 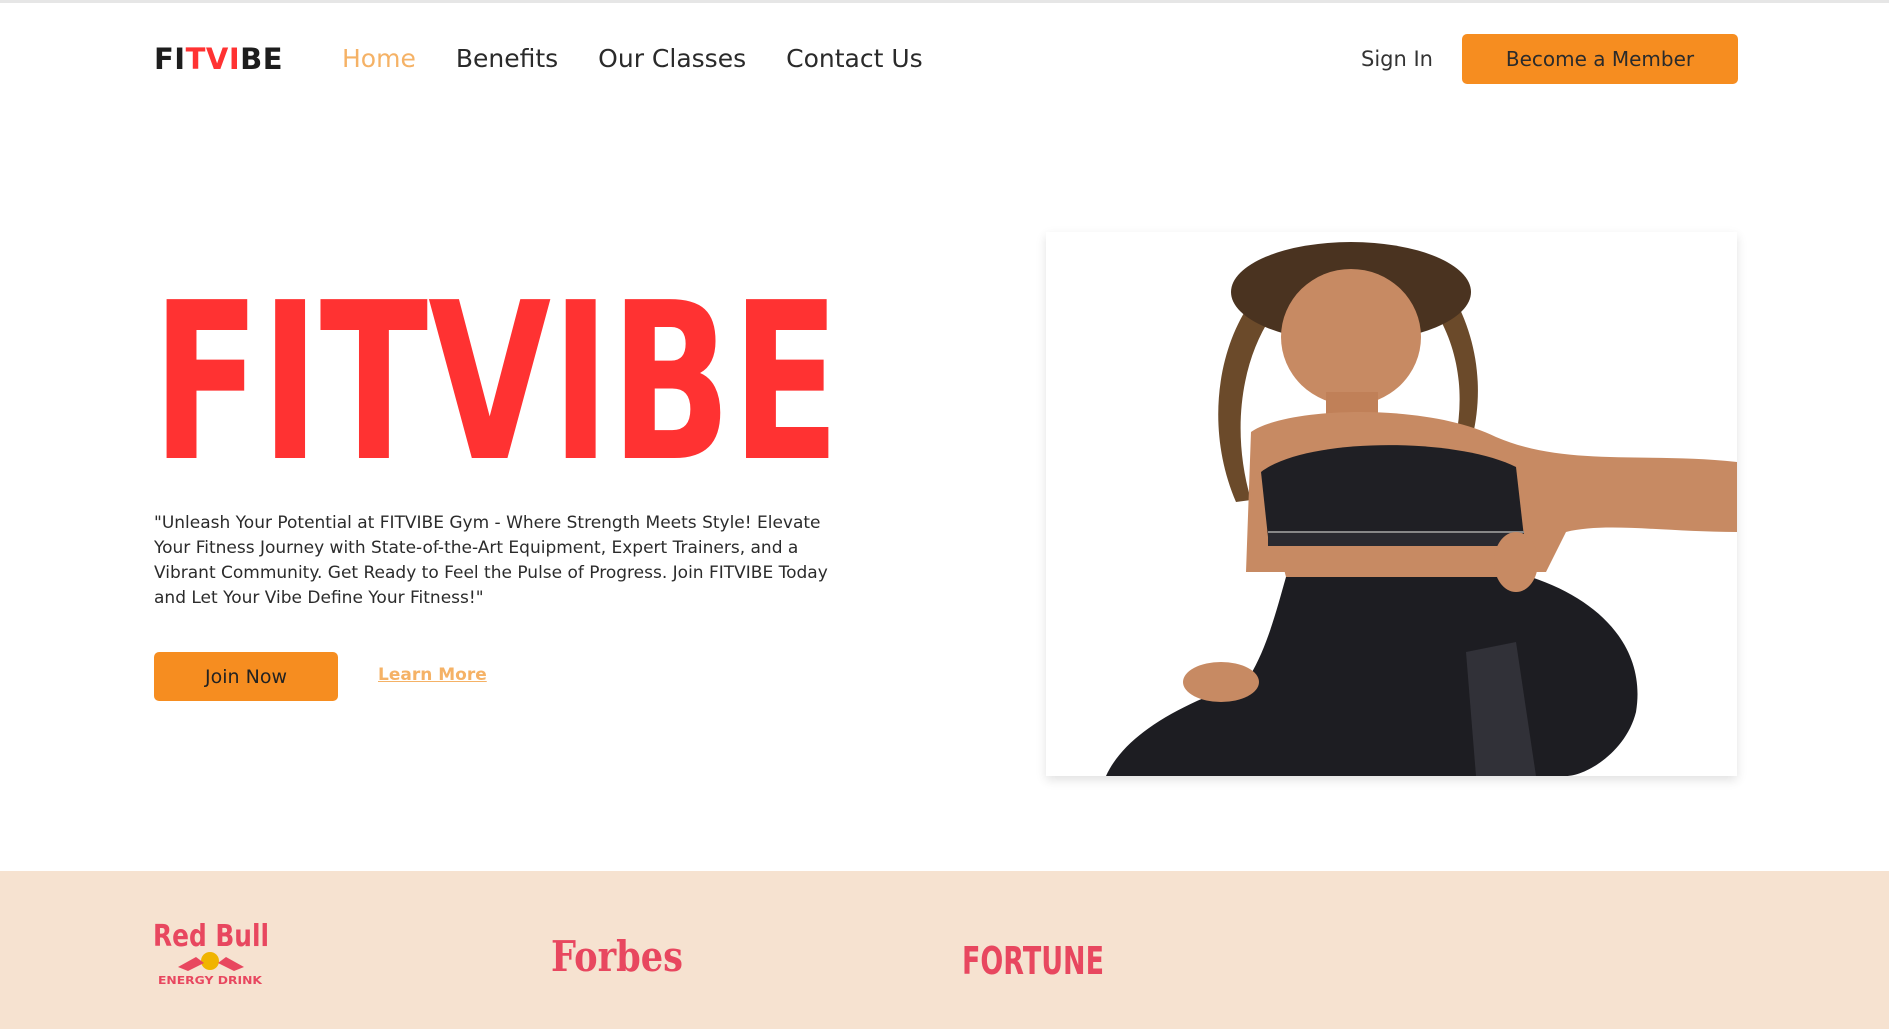 I want to click on hero-title-text: FITVIBE, so click(x=496, y=373).